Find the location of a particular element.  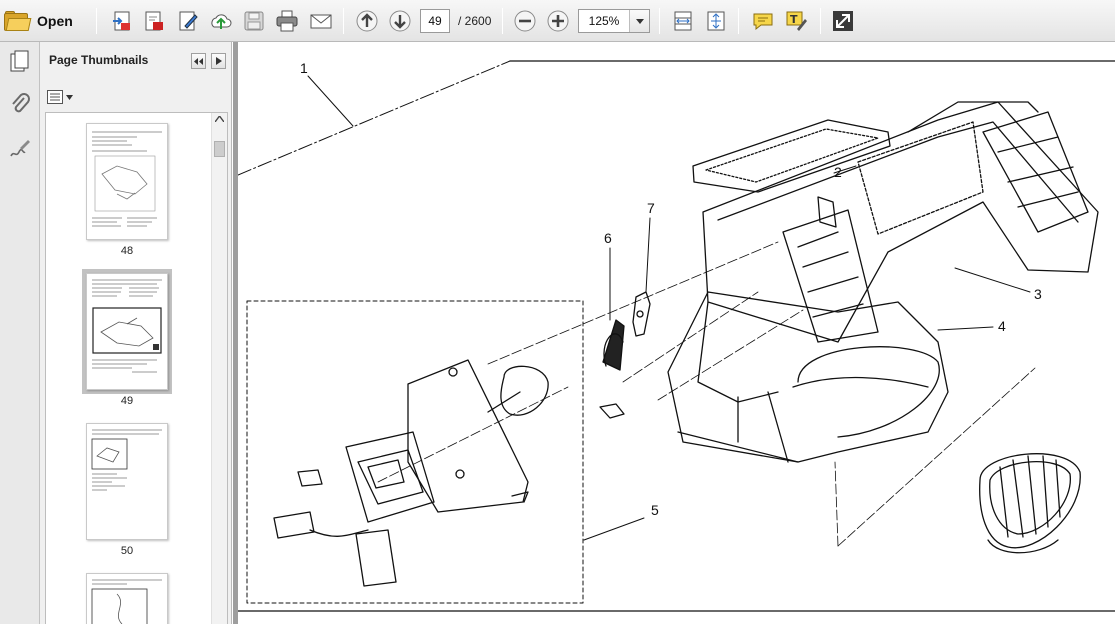

fit-width-icon is located at coordinates (683, 21).